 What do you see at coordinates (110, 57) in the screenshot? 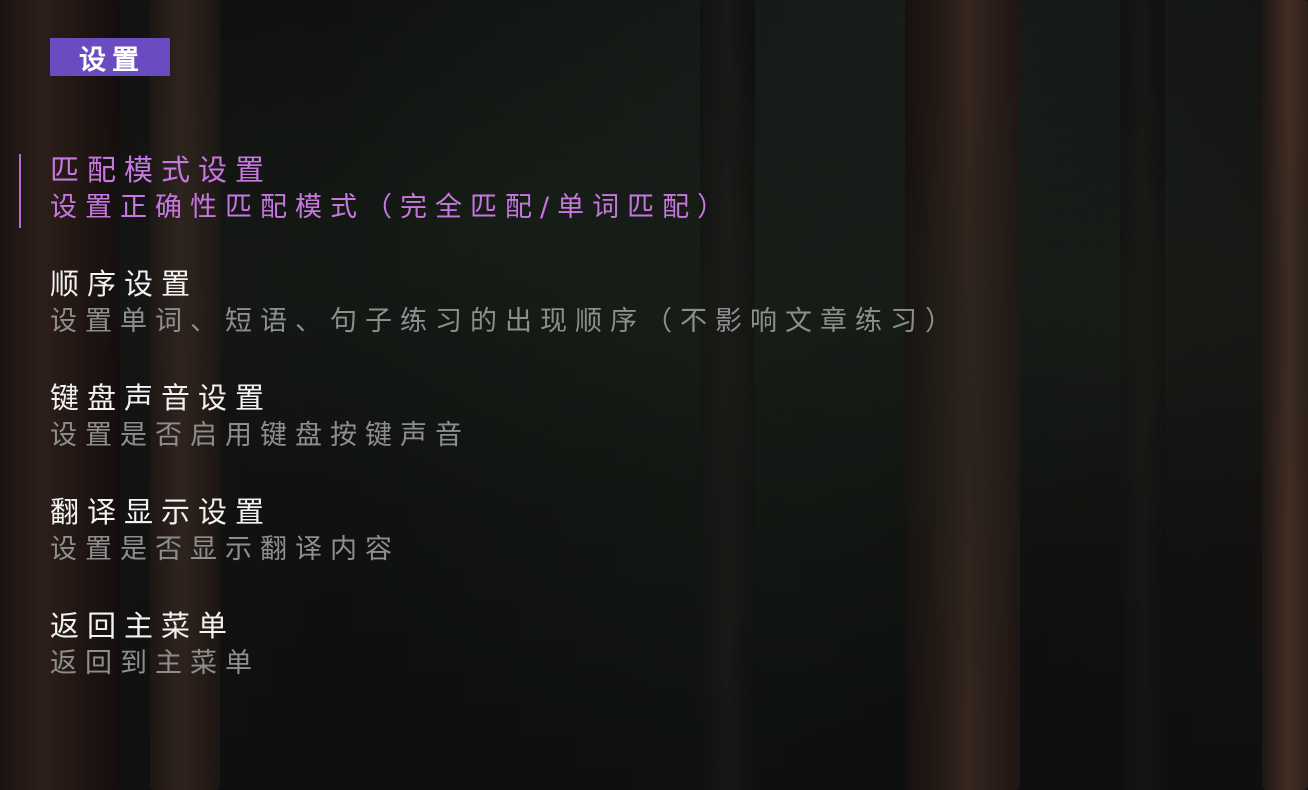
I see `page-title: 设置` at bounding box center [110, 57].